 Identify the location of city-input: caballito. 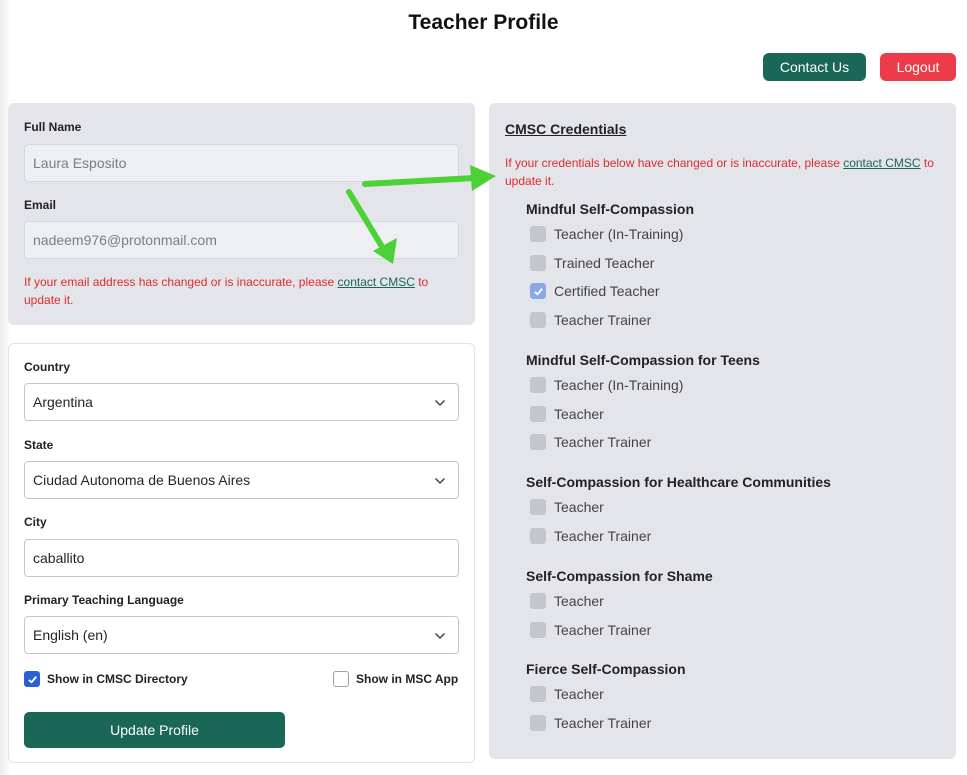
(241, 558).